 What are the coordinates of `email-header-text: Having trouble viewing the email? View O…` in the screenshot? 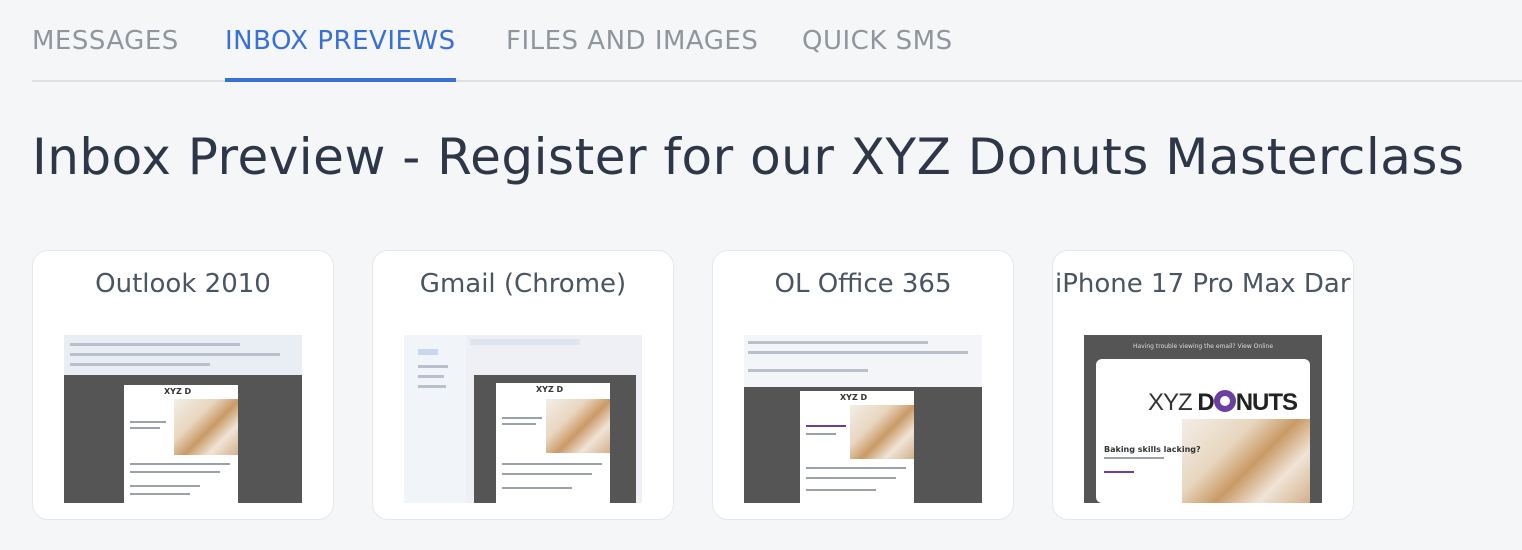 It's located at (1203, 346).